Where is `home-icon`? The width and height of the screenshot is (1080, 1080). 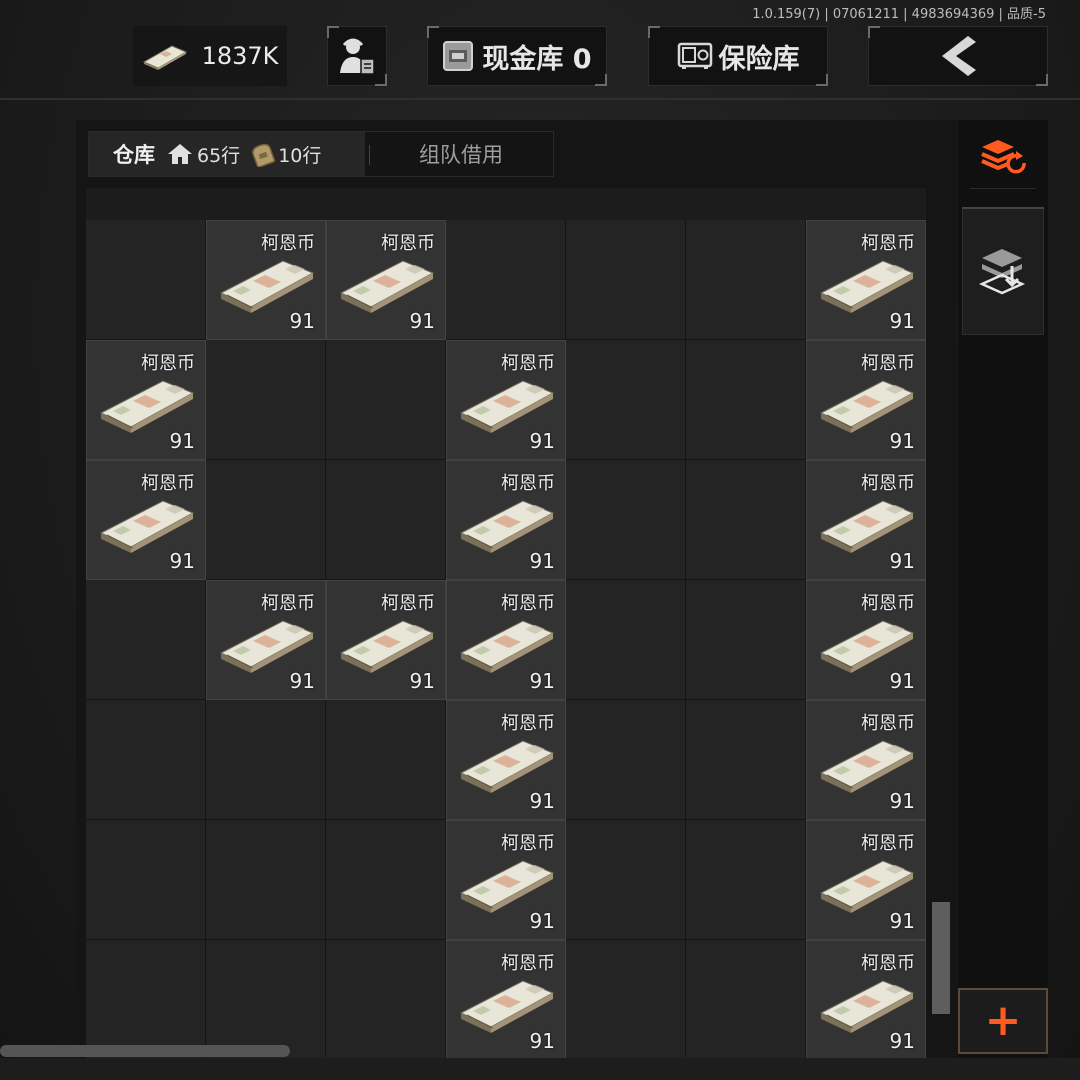 home-icon is located at coordinates (180, 154).